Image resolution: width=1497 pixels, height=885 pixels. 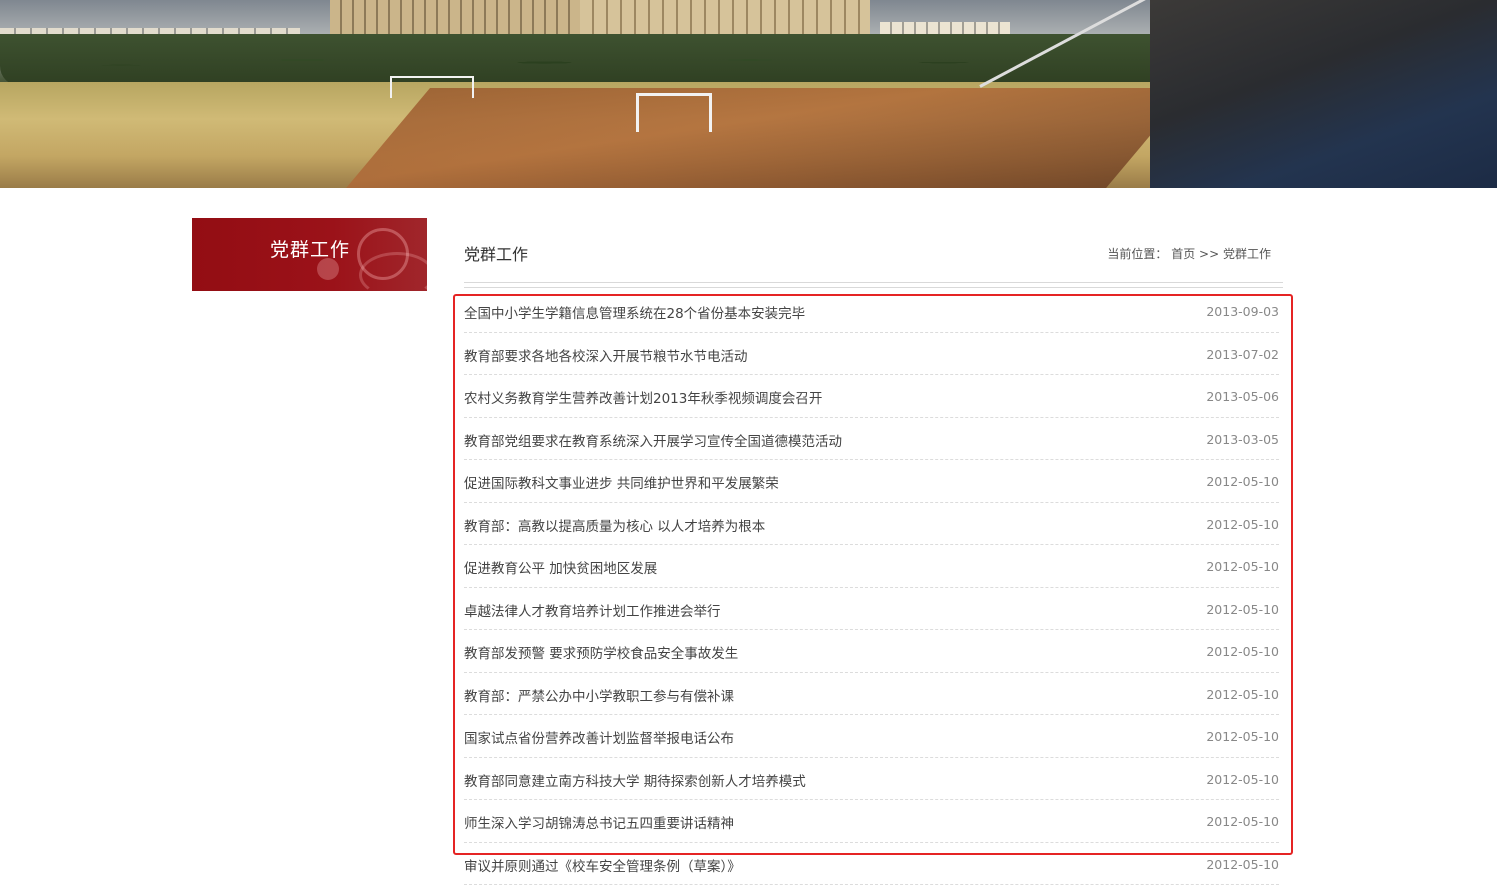 What do you see at coordinates (871, 311) in the screenshot?
I see `list-item: 全国中小学生学籍信息管理系统在28个省份基本安装完毕 2013-09-03` at bounding box center [871, 311].